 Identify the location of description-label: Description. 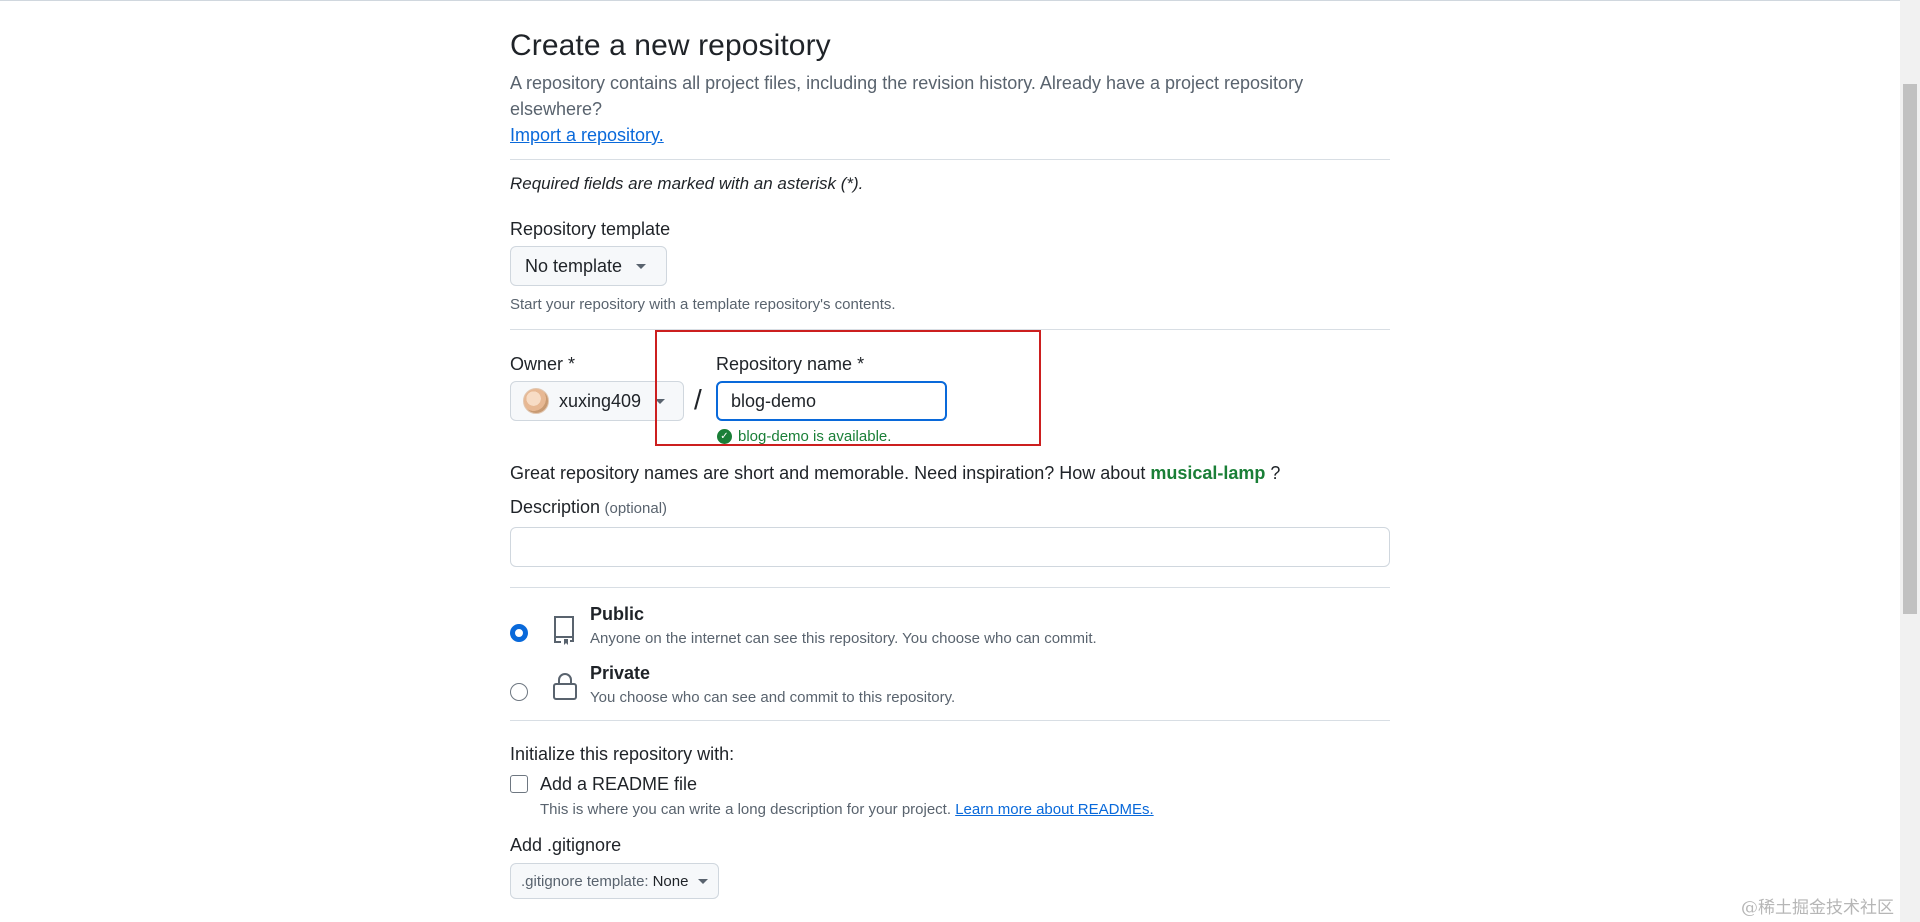
(555, 507).